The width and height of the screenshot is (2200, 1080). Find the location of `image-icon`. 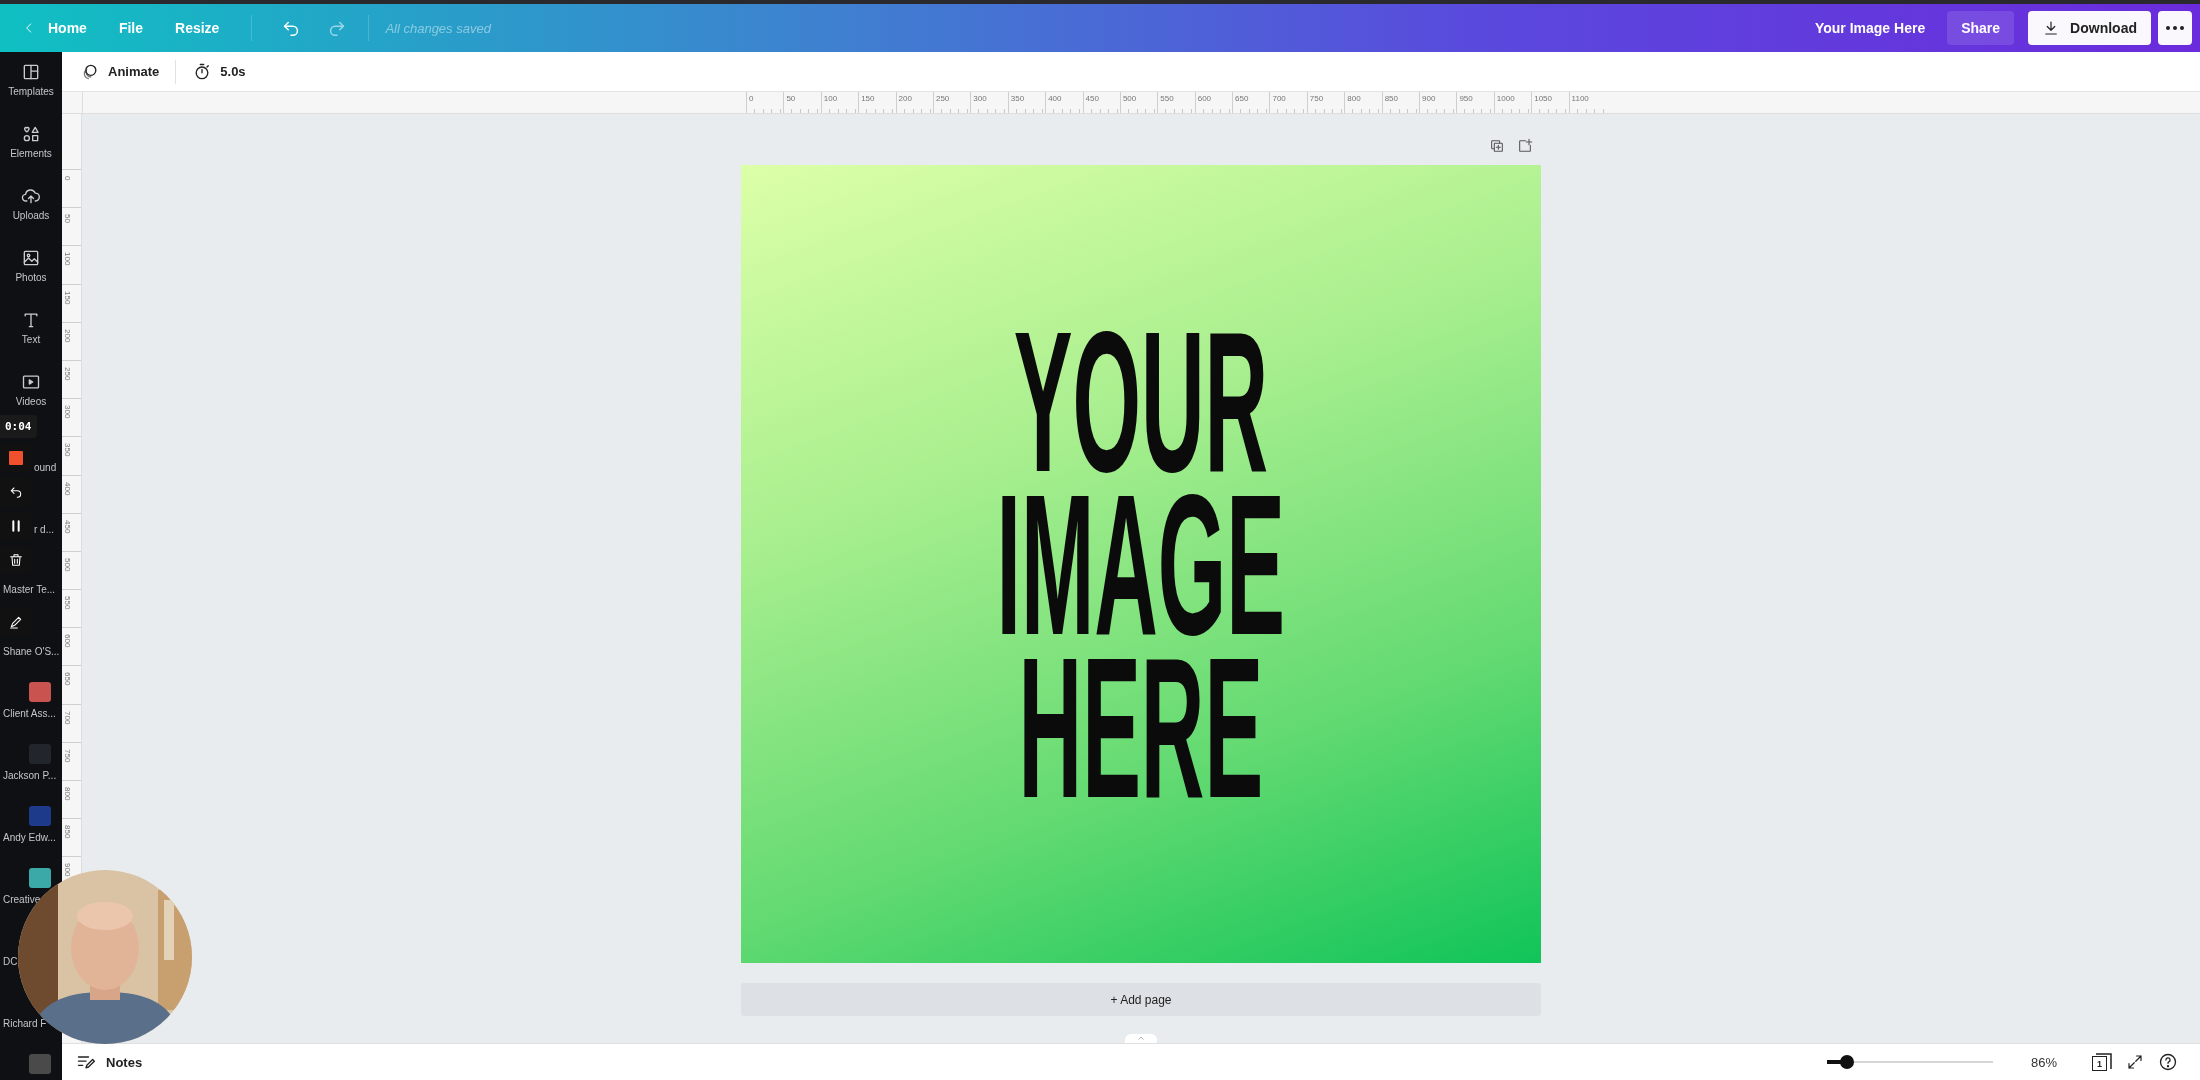

image-icon is located at coordinates (31, 258).